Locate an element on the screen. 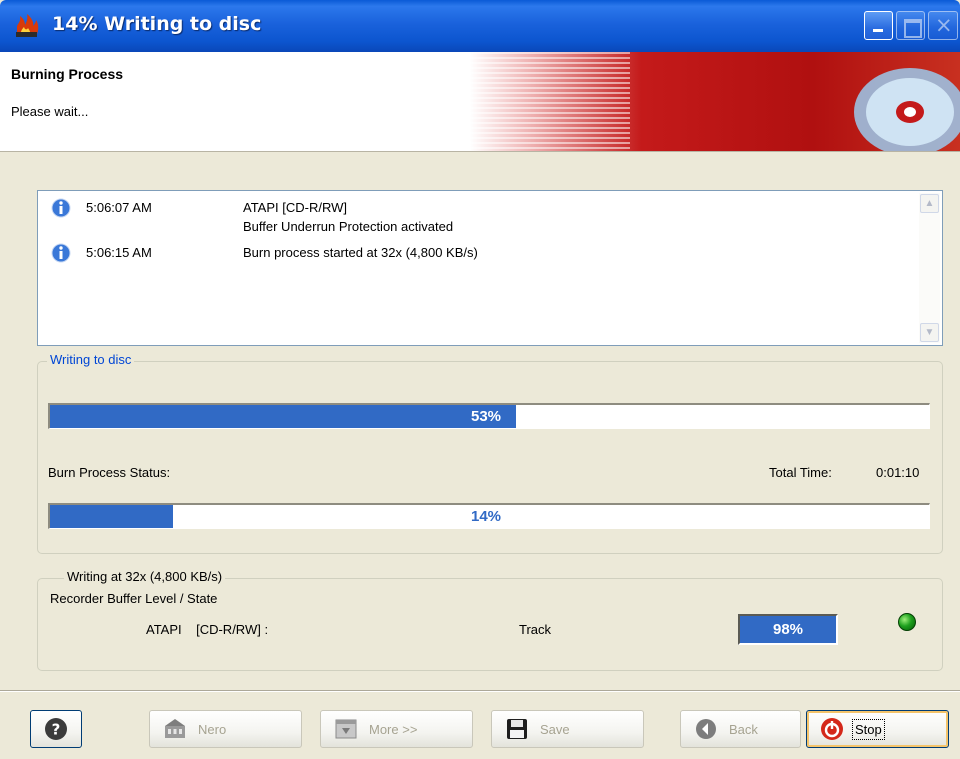 The width and height of the screenshot is (960, 759). log-time: 5:06:07 AM is located at coordinates (119, 207).